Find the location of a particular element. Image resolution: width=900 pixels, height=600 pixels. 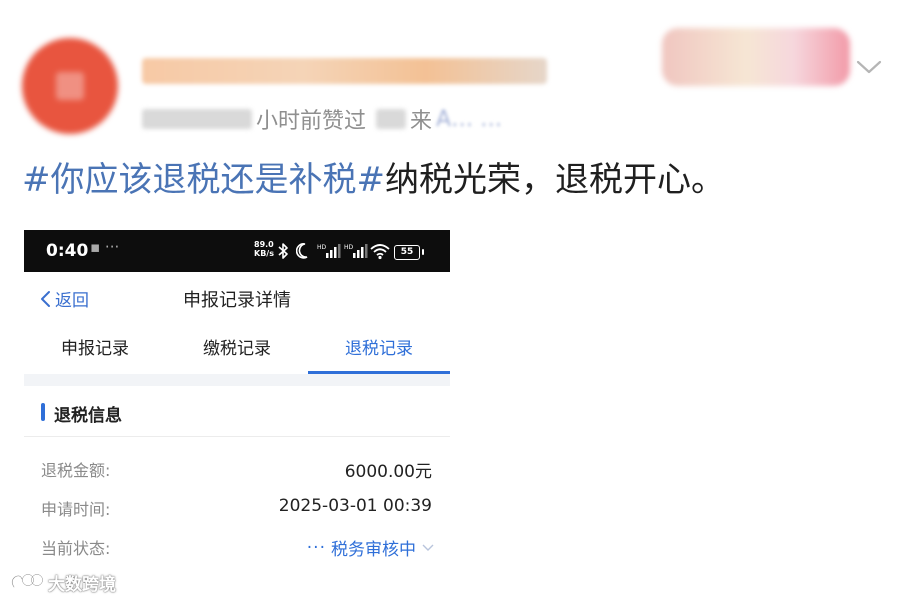

status-bar: 0:40 ▪ ··· 89.0 KB/s HD HD 55 is located at coordinates (237, 251).